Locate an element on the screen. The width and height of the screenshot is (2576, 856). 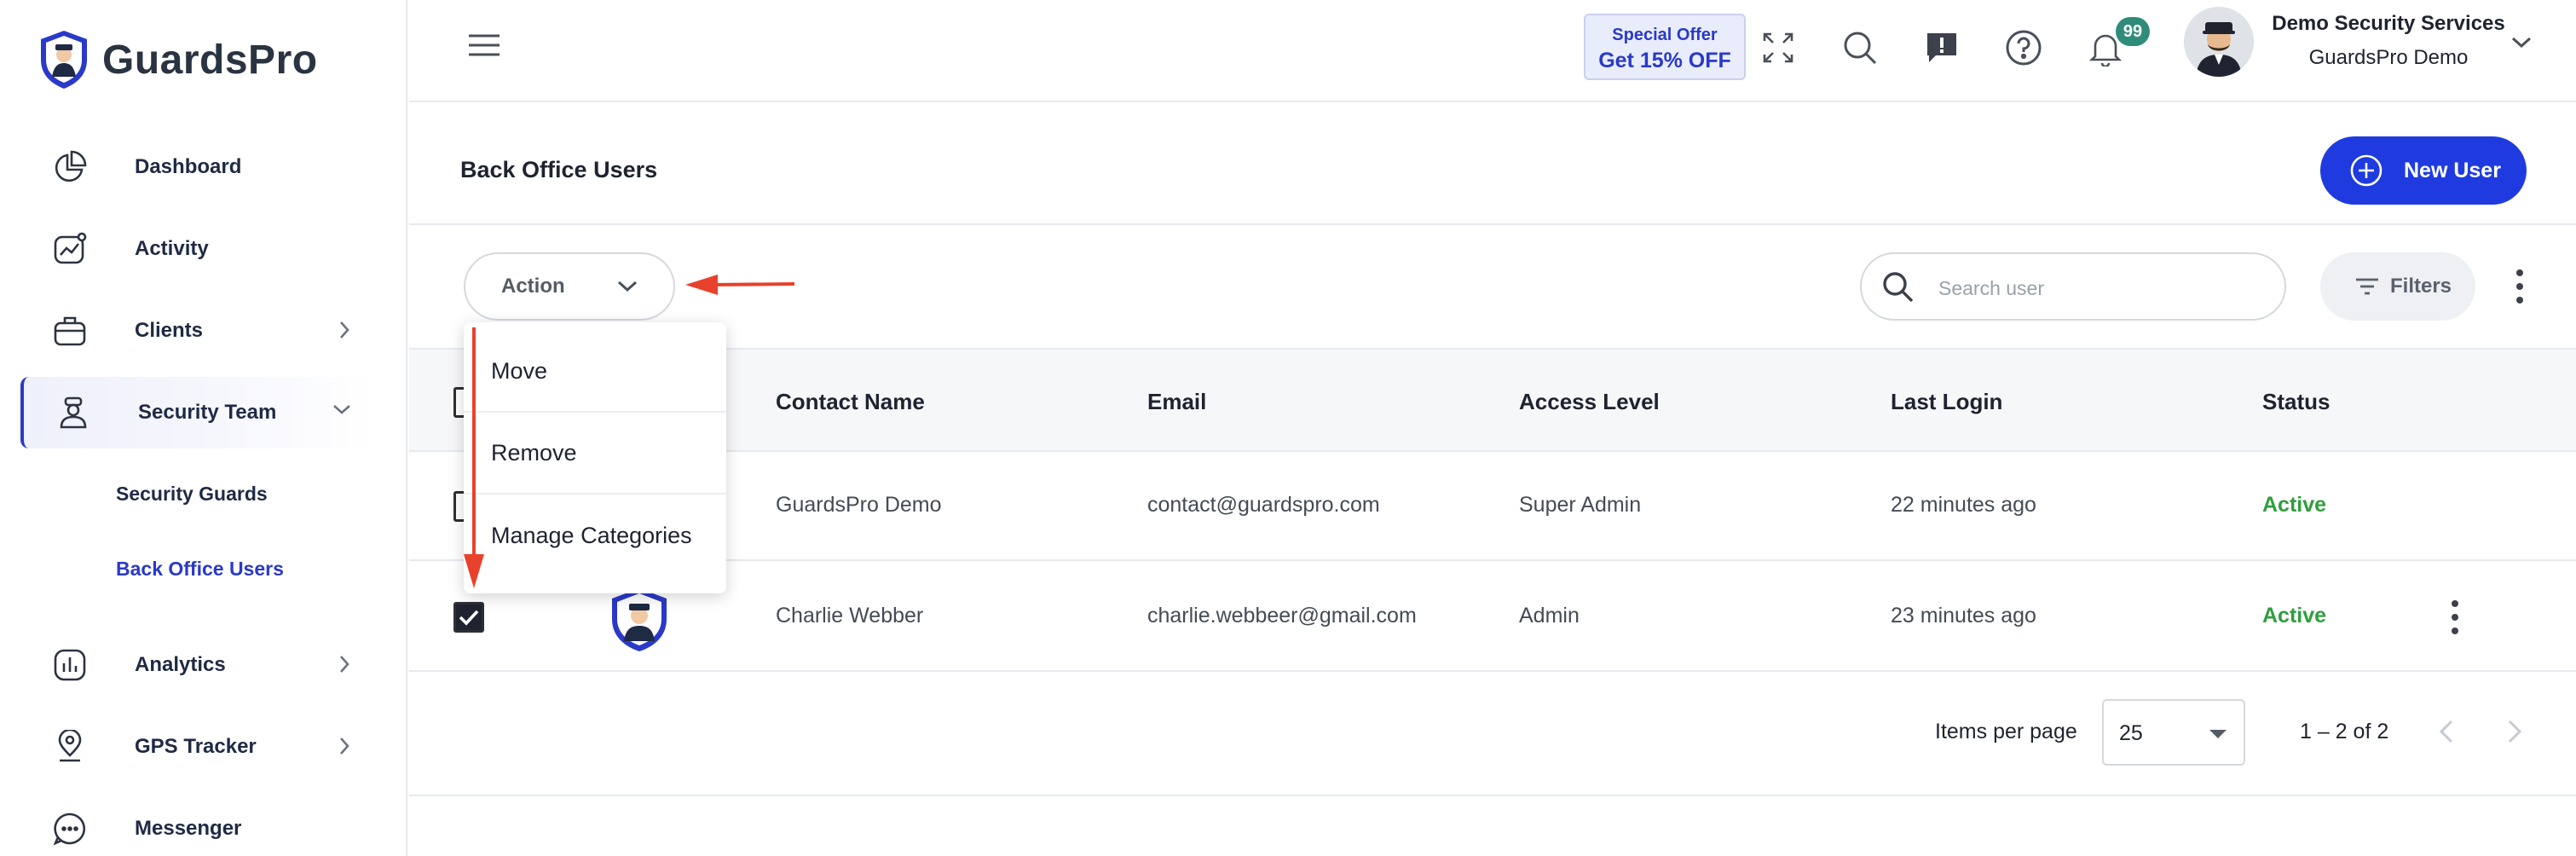
row-checkbox is located at coordinates (468, 617).